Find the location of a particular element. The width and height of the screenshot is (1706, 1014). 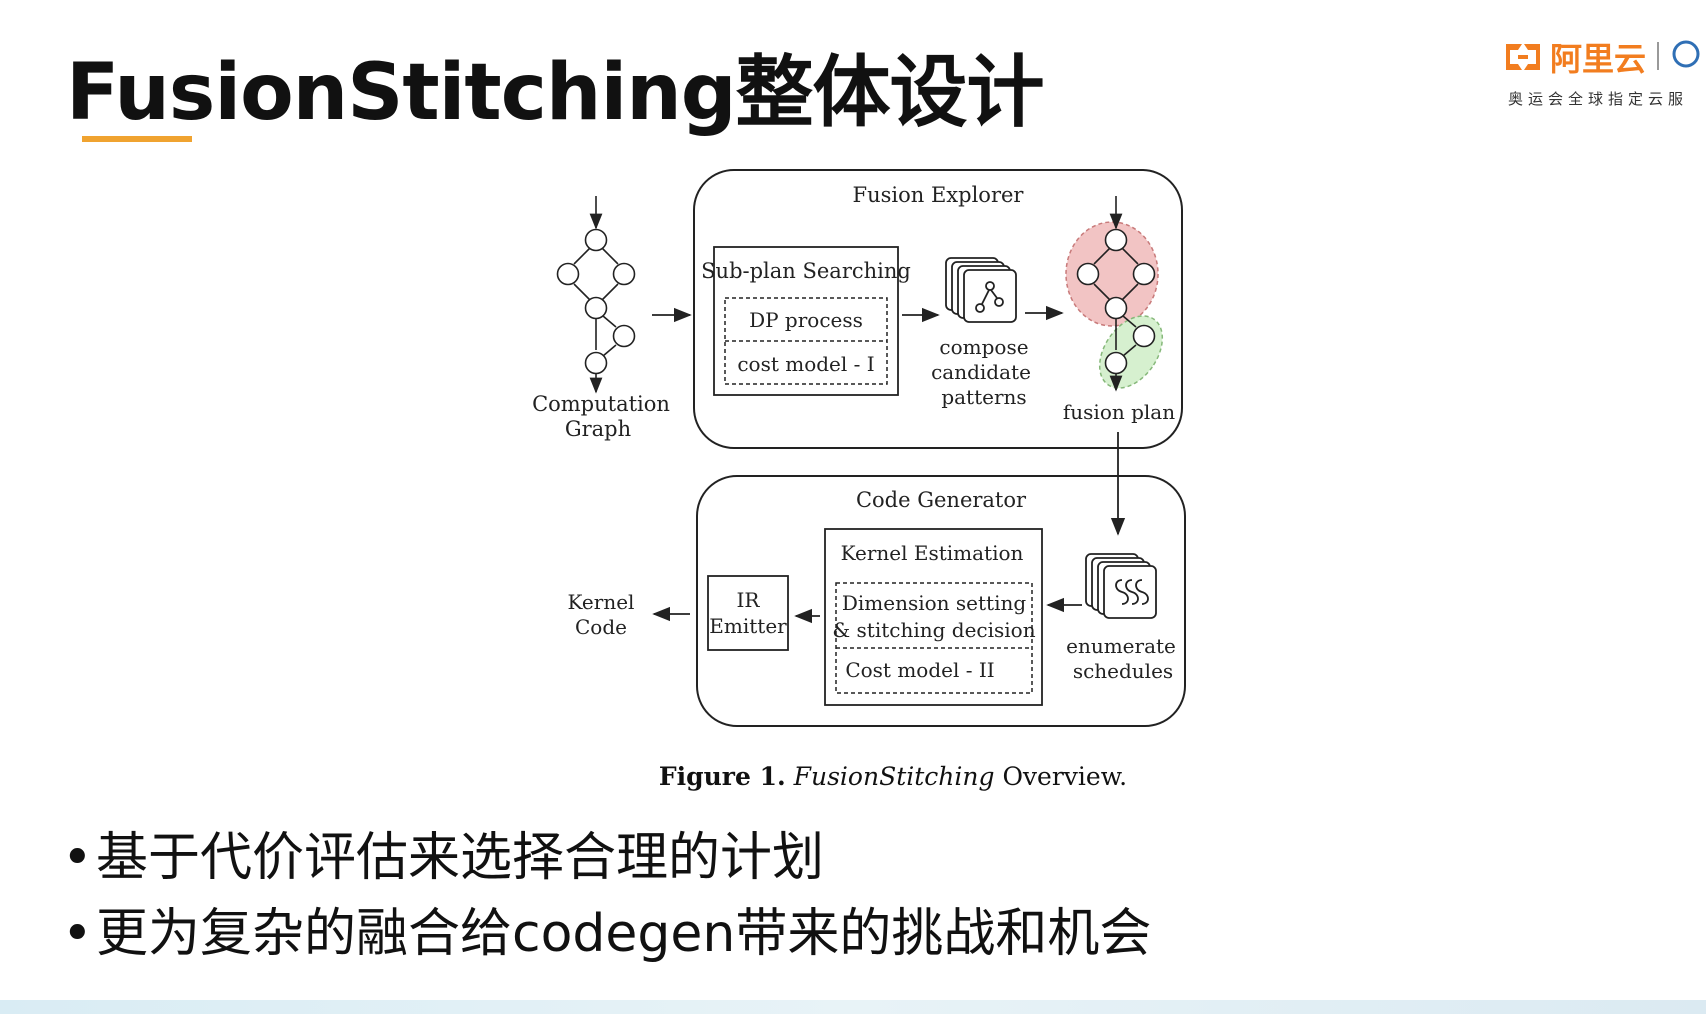

ir-emitter-label-2: Emitter is located at coordinates (748, 626).